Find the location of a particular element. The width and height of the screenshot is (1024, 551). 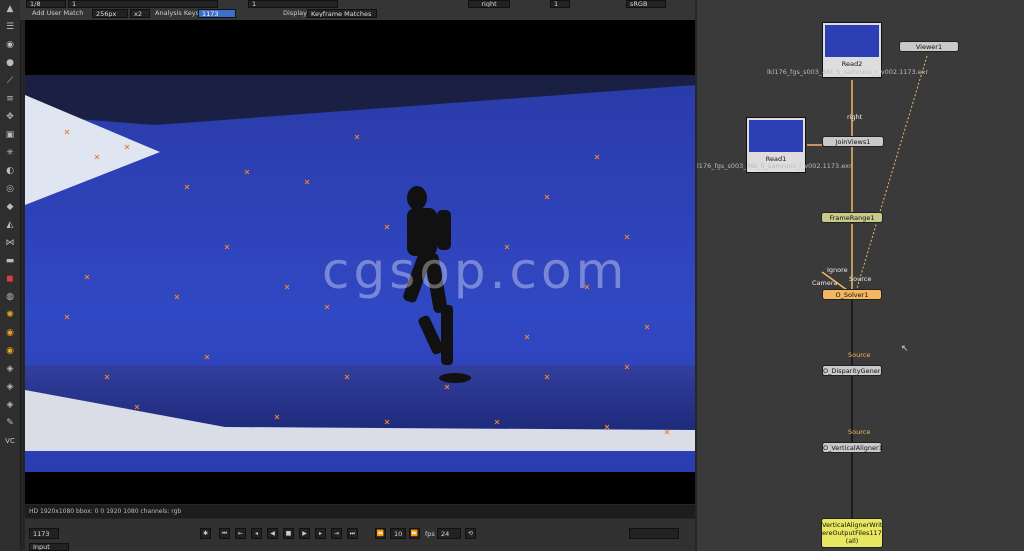

step-forward-button: ⏩ is located at coordinates (414, 533).